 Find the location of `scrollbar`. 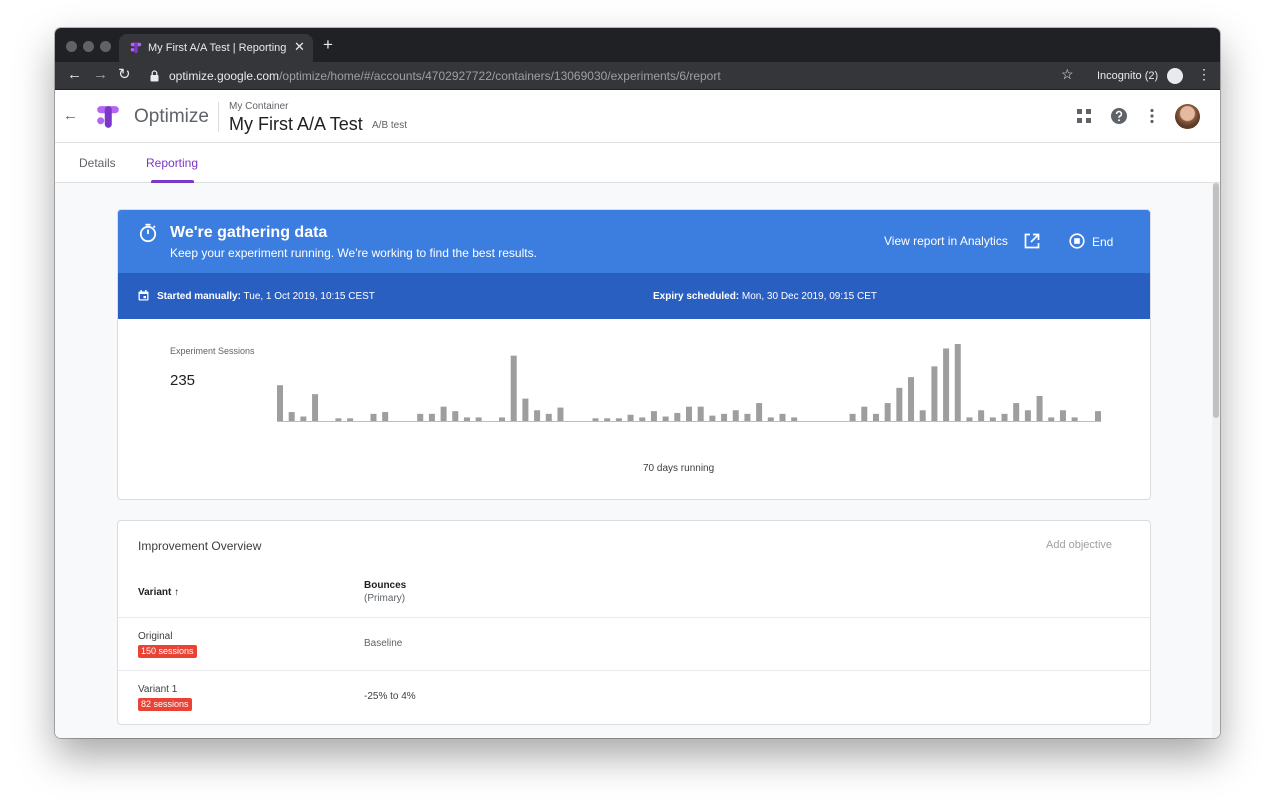

scrollbar is located at coordinates (1216, 460).